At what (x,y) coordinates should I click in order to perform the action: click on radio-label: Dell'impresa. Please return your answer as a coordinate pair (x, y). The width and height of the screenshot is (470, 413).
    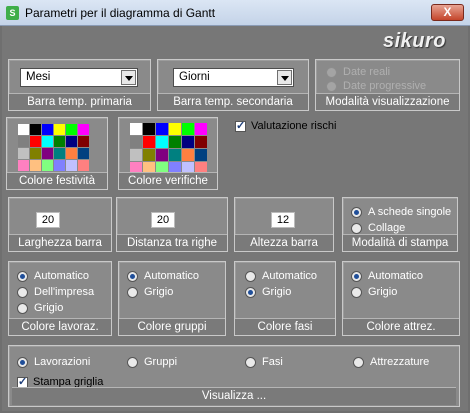
    Looking at the image, I should click on (64, 292).